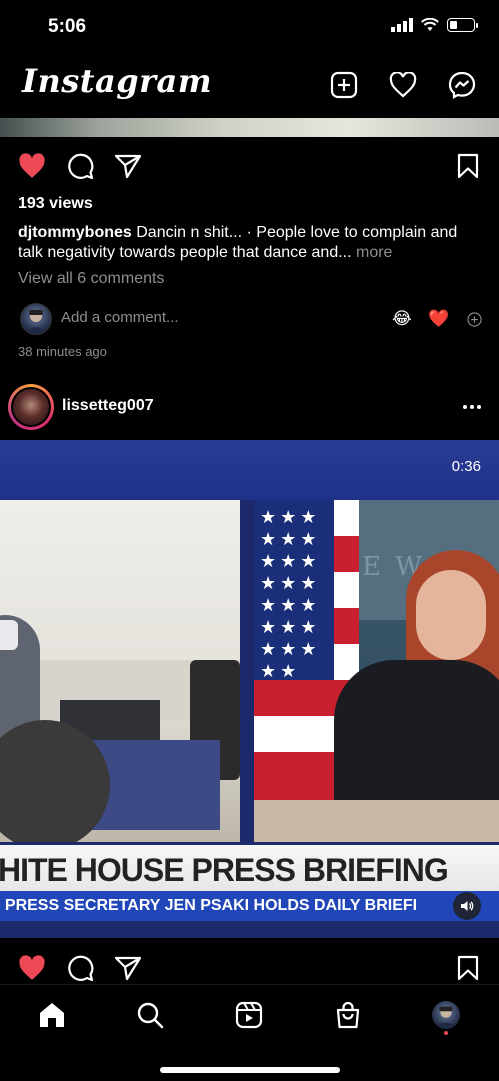 This screenshot has height=1081, width=499. Describe the element at coordinates (250, 1070) in the screenshot. I see `home-indicator` at that location.